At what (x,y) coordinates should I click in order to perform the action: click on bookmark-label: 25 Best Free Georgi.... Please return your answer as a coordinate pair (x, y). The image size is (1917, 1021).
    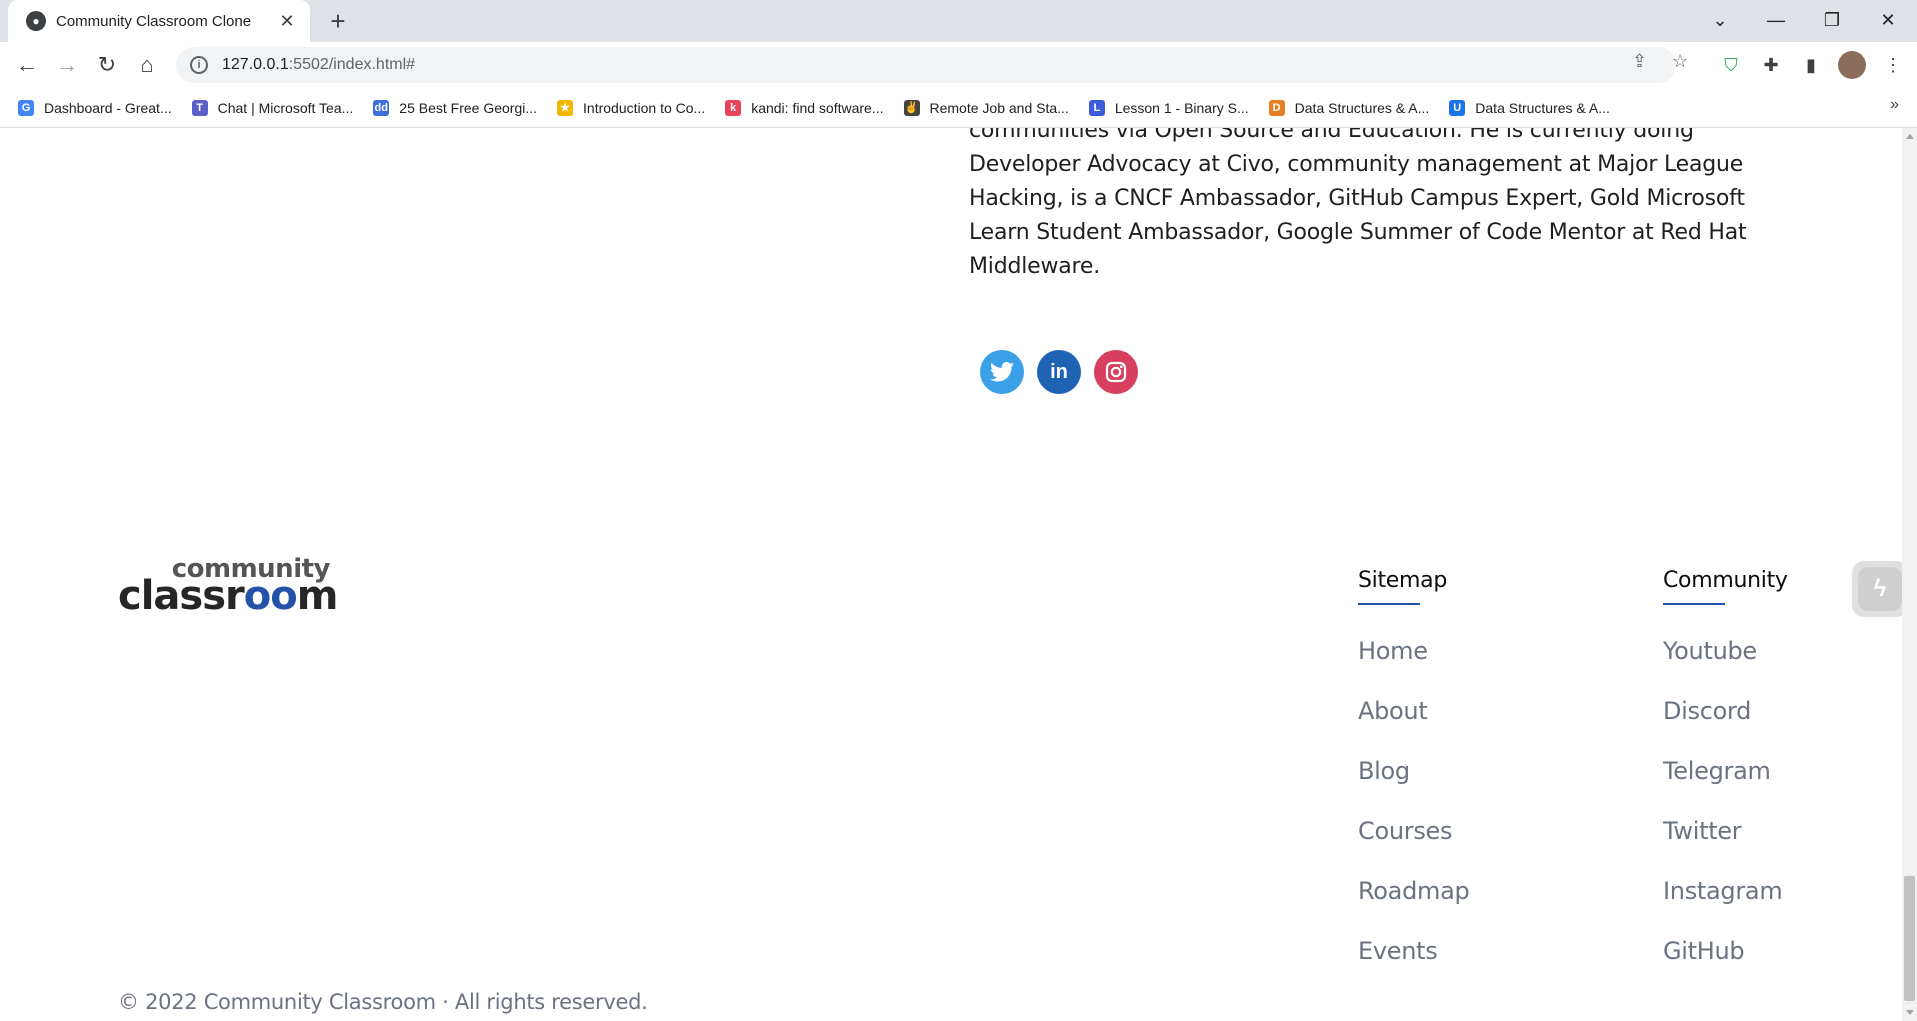
    Looking at the image, I should click on (468, 107).